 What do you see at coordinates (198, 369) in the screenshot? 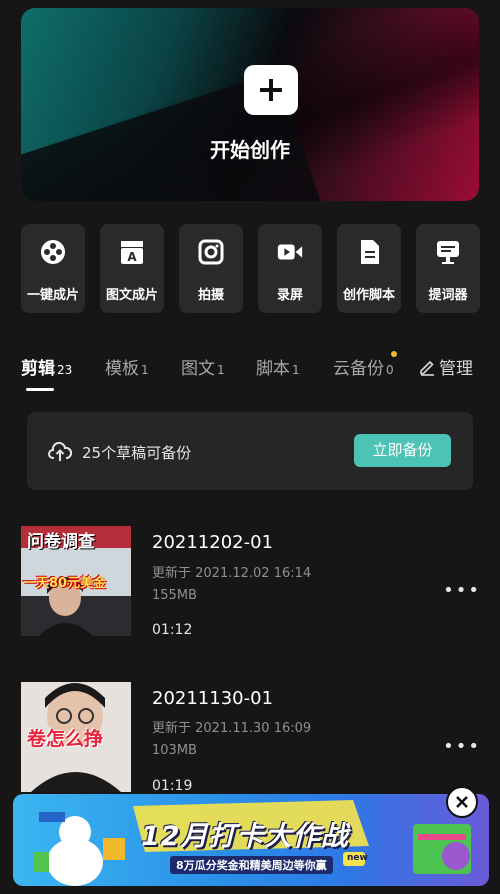
I see `tab-label: 图文` at bounding box center [198, 369].